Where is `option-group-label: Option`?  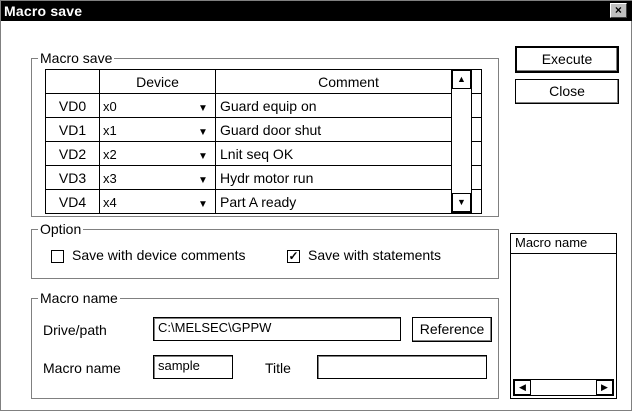 option-group-label: Option is located at coordinates (61, 229).